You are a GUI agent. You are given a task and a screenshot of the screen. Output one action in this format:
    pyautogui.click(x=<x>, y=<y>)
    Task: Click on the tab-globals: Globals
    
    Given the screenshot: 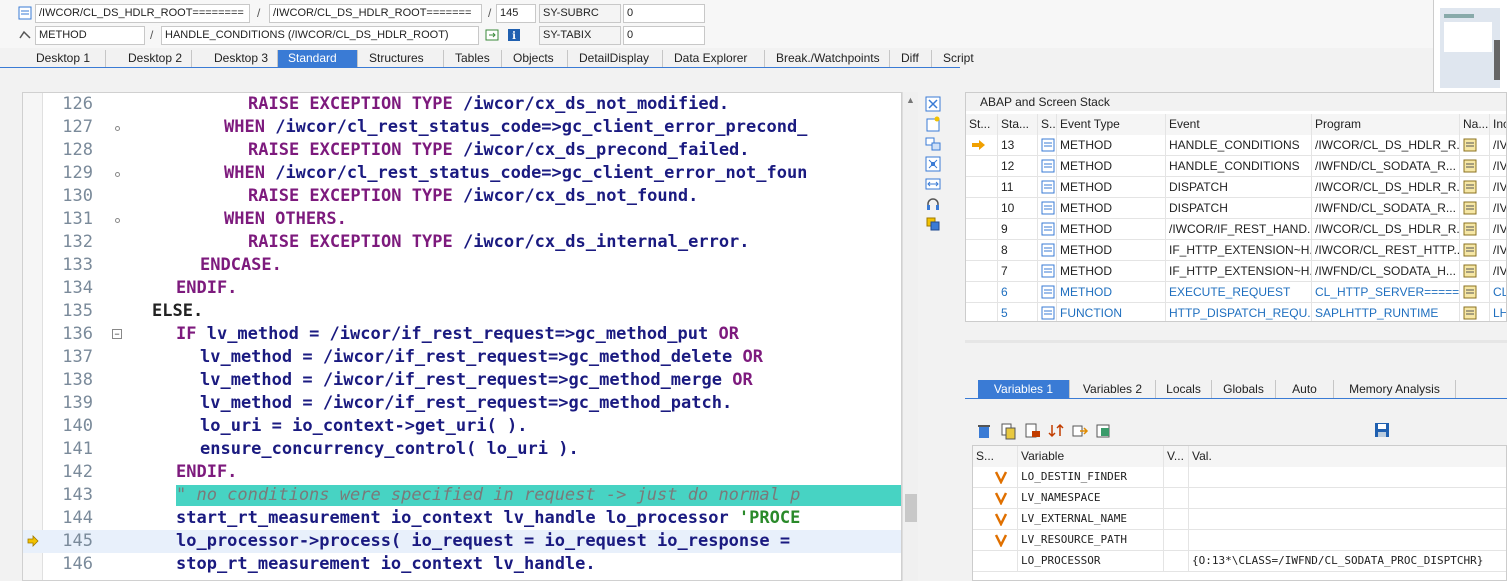 What is the action you would take?
    pyautogui.click(x=1244, y=389)
    